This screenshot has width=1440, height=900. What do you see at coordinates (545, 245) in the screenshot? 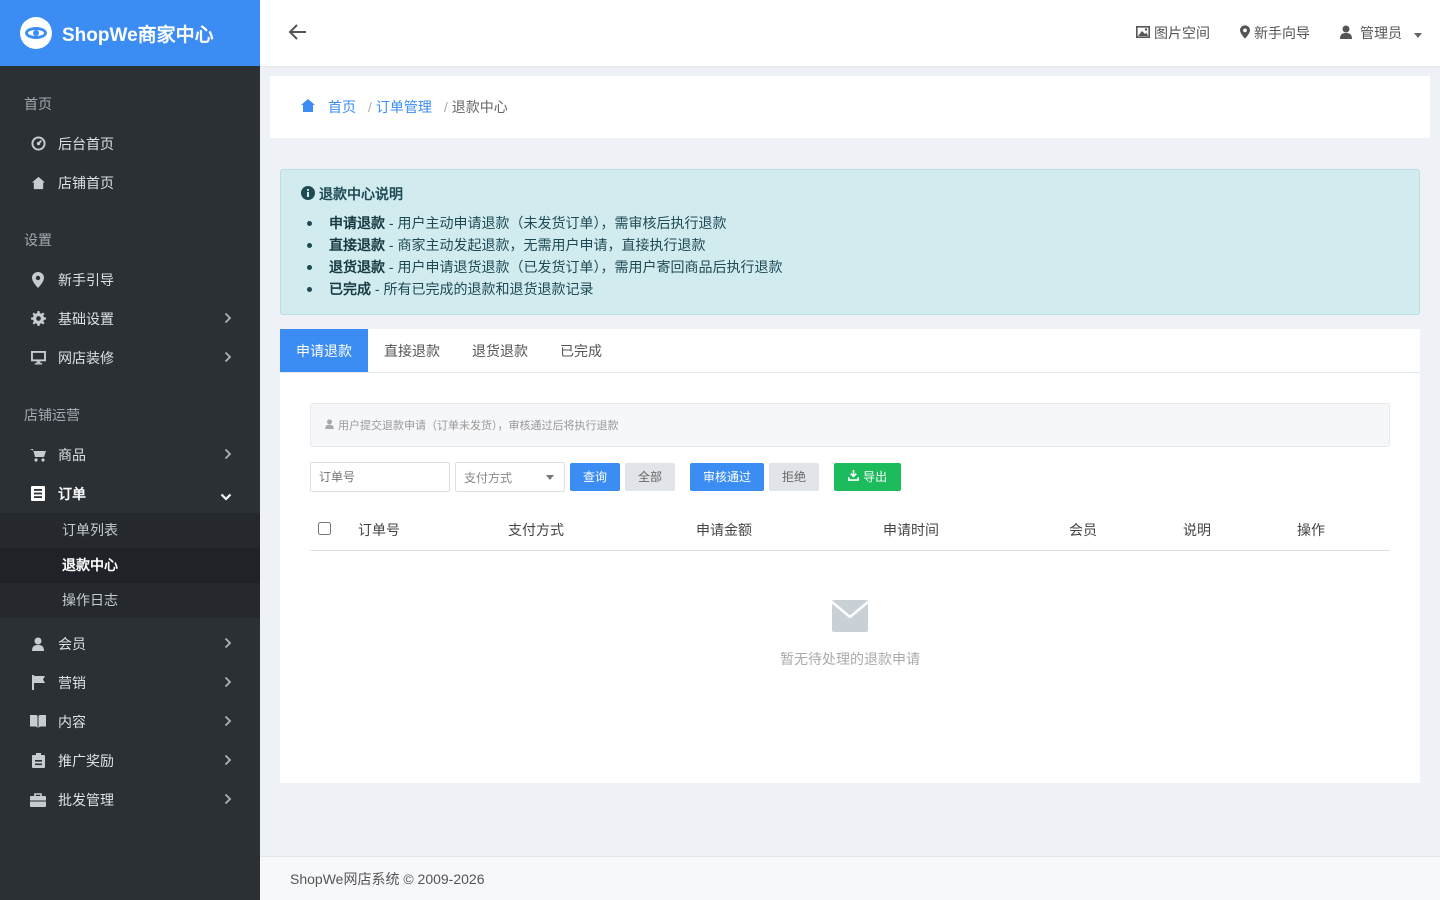
I see `info-desc: - 商家主动发起退款，无需用户申请，直接执行退款` at bounding box center [545, 245].